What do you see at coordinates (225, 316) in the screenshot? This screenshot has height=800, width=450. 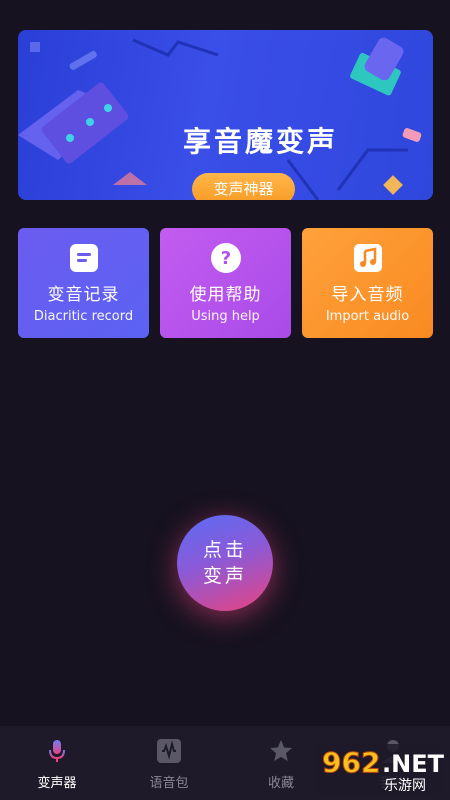 I see `card-subtitle: Using help` at bounding box center [225, 316].